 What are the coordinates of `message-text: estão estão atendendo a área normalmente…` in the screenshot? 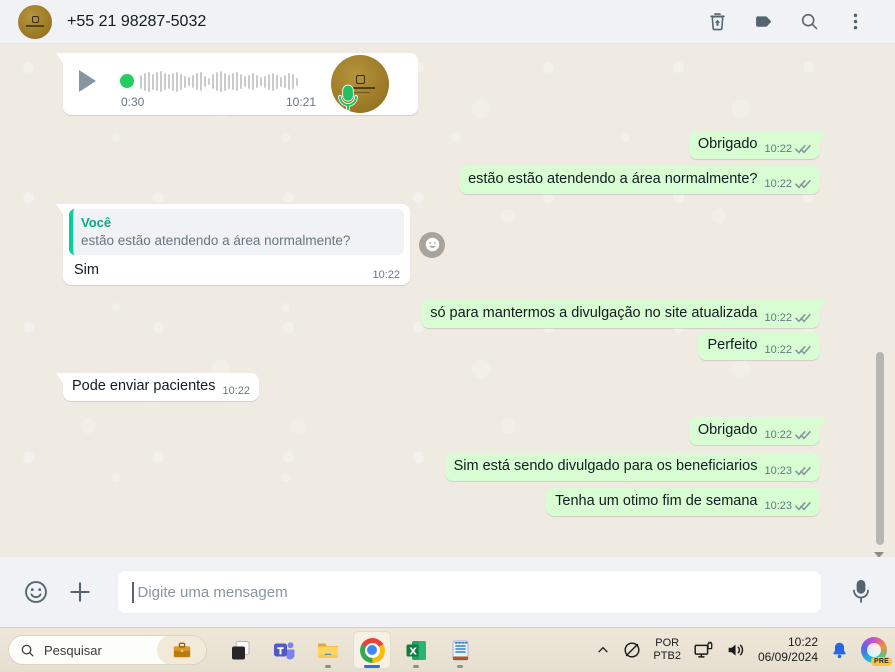 It's located at (613, 179).